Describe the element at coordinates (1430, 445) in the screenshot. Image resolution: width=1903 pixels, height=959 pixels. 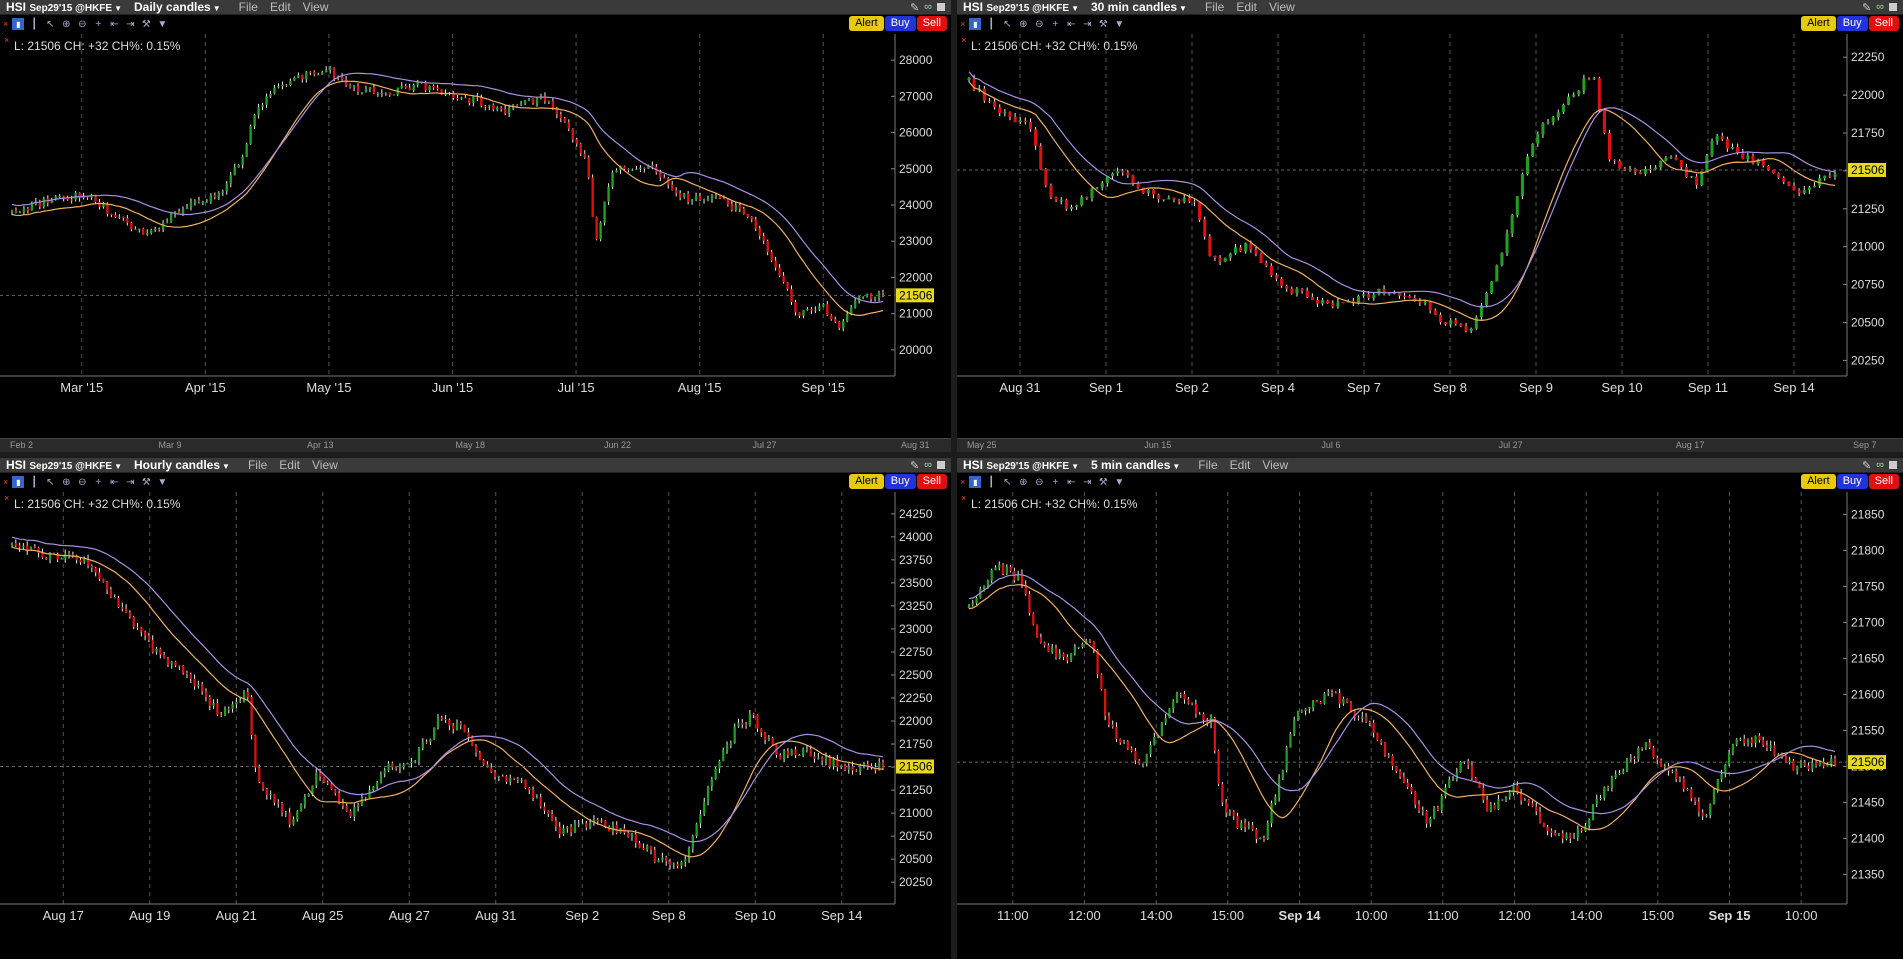
I see `time-scrollbar: May 25 Jun 15 Jul 6 Jul 27 Aug 17 Sep 7` at that location.